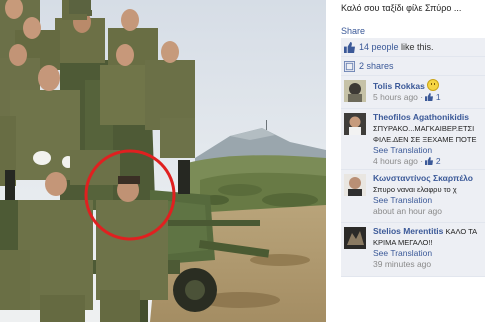 This screenshot has height=322, width=485. I want to click on comment-time: 39 minutes ago, so click(429, 264).